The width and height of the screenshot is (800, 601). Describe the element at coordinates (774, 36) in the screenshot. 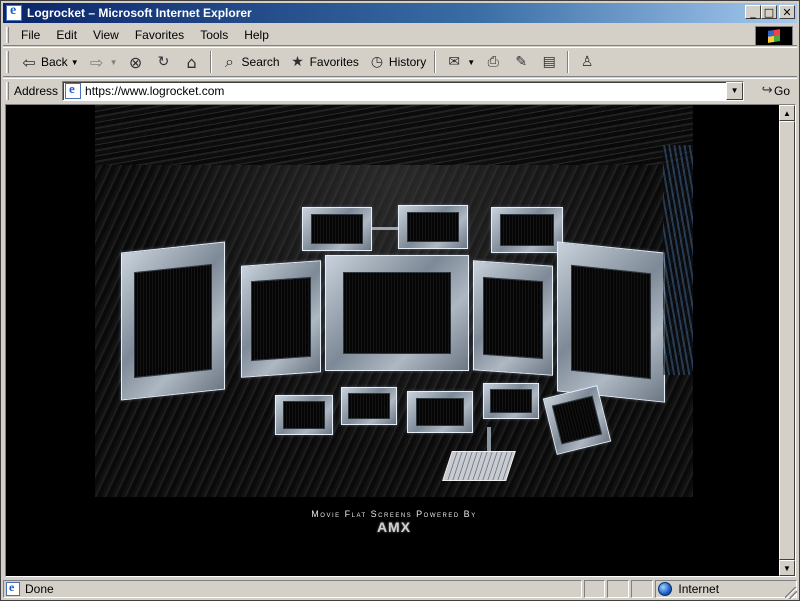

I see `windows-logo-icon` at that location.